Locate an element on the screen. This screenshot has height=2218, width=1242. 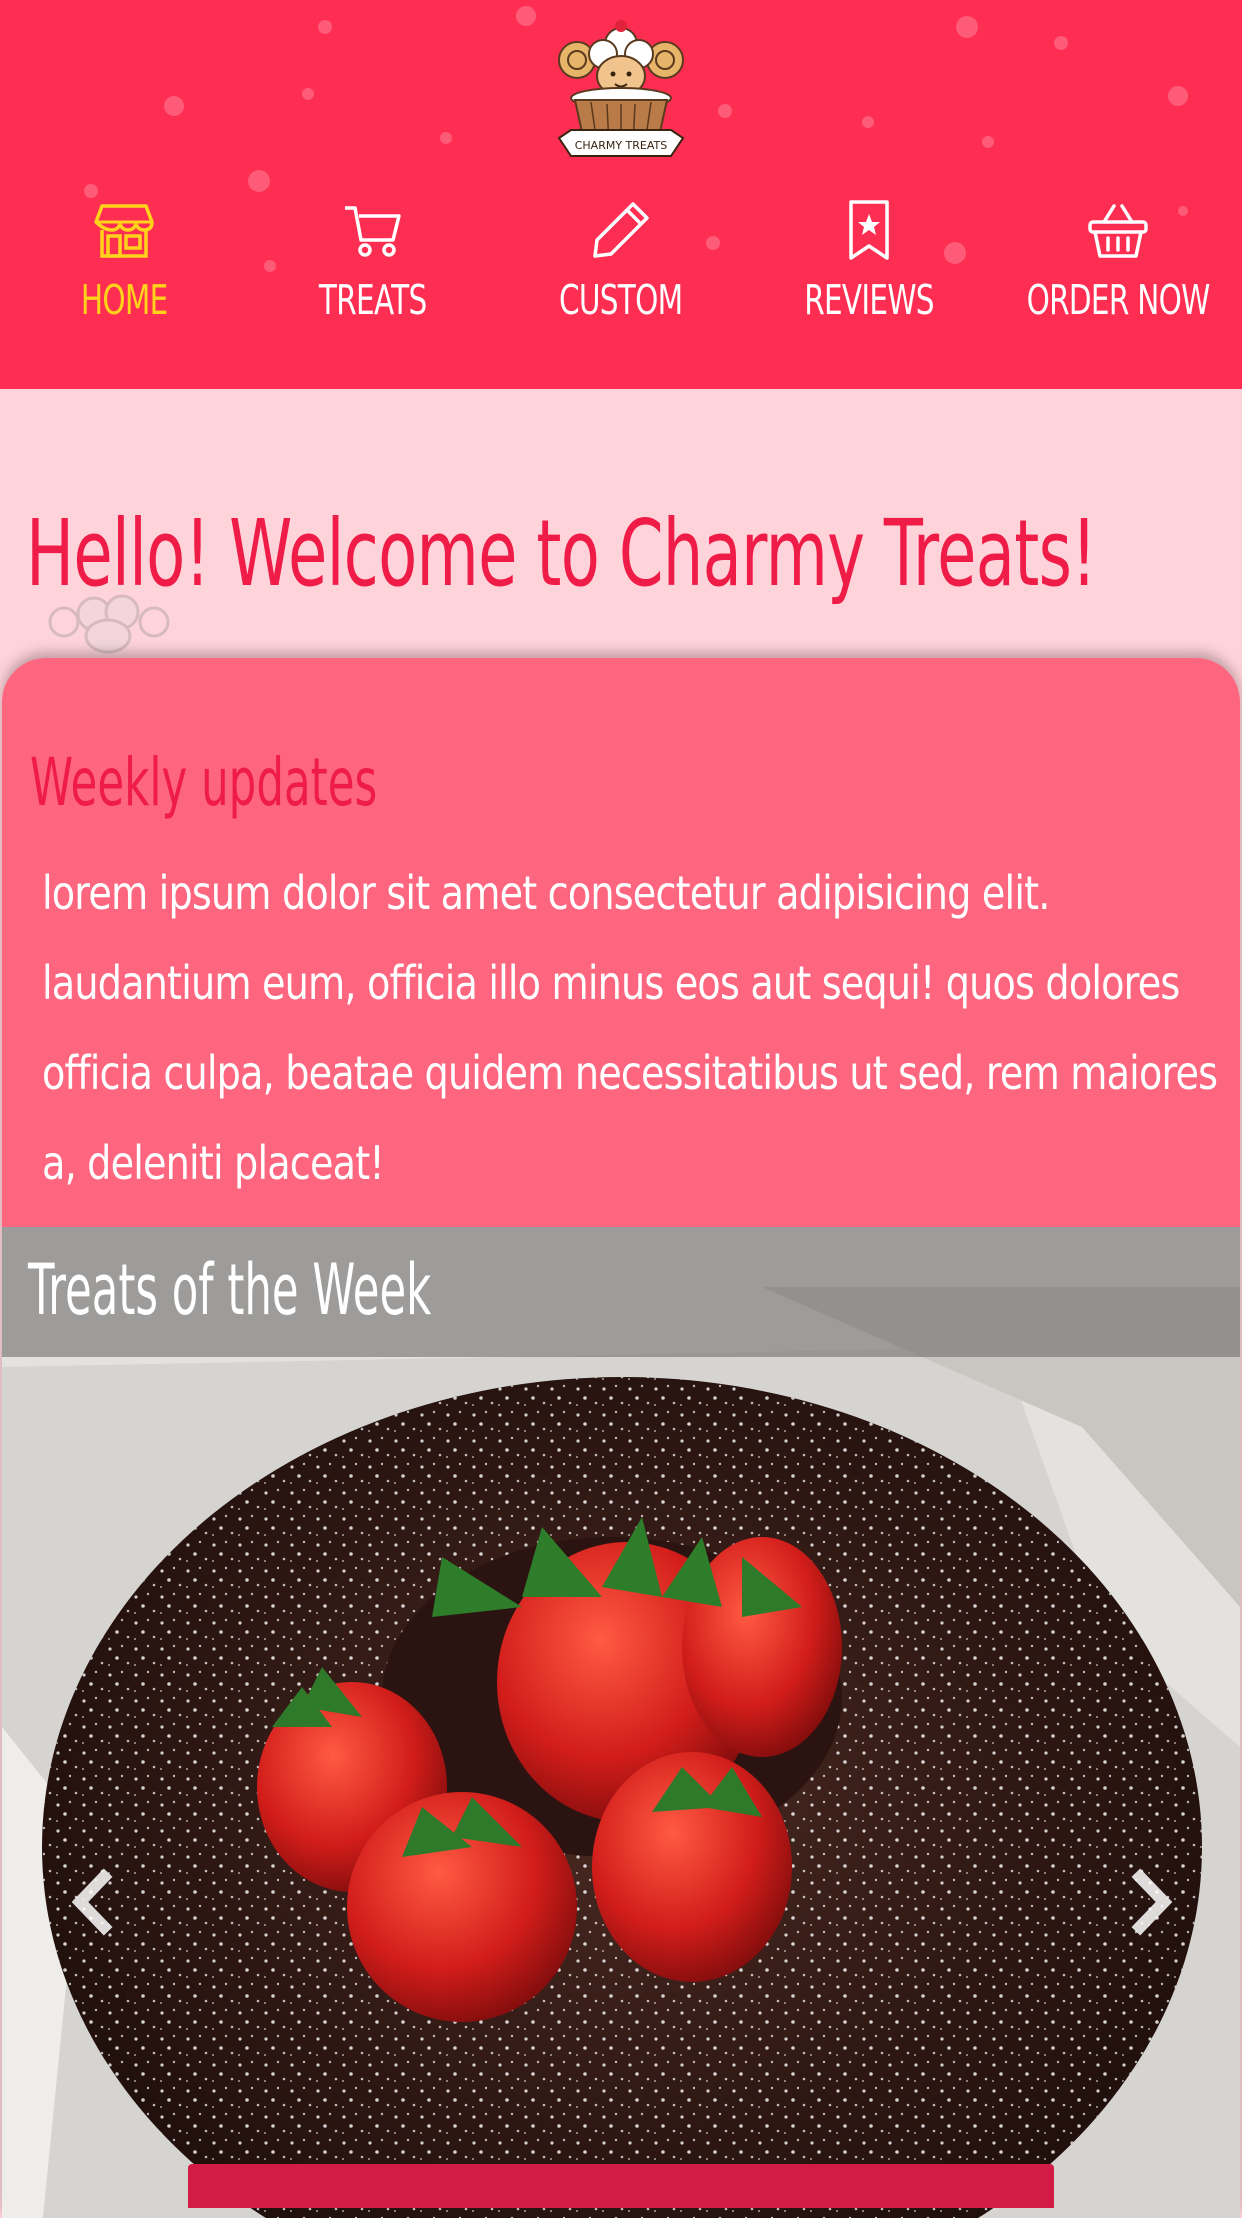
charmy-treats-logo: CHARMY TREATS is located at coordinates (621, 92).